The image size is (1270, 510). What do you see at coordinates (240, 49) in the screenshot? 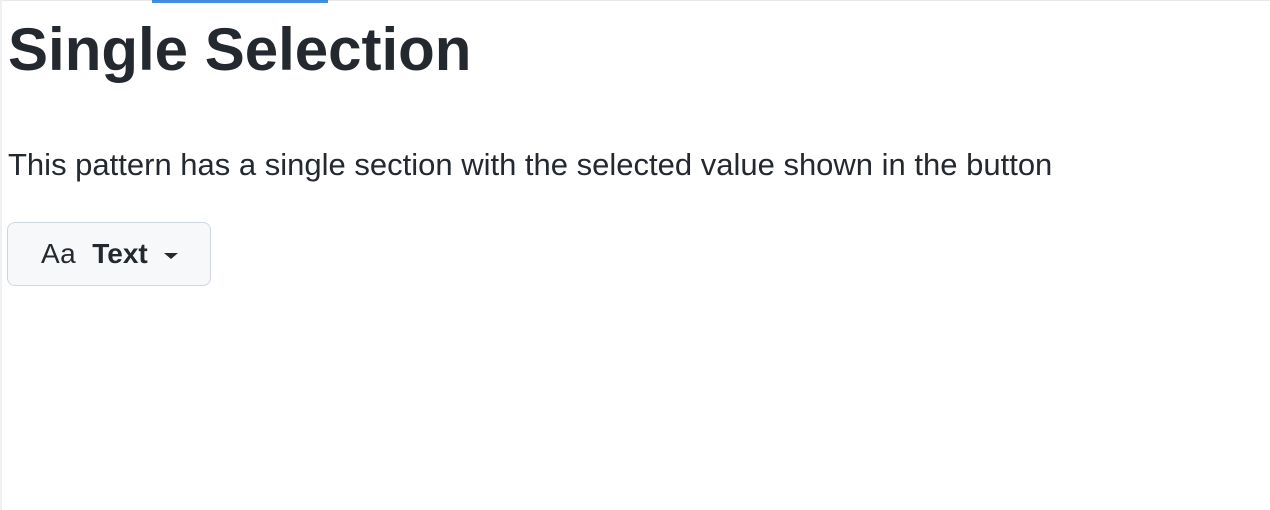
I see `page-title: Single Selection` at bounding box center [240, 49].